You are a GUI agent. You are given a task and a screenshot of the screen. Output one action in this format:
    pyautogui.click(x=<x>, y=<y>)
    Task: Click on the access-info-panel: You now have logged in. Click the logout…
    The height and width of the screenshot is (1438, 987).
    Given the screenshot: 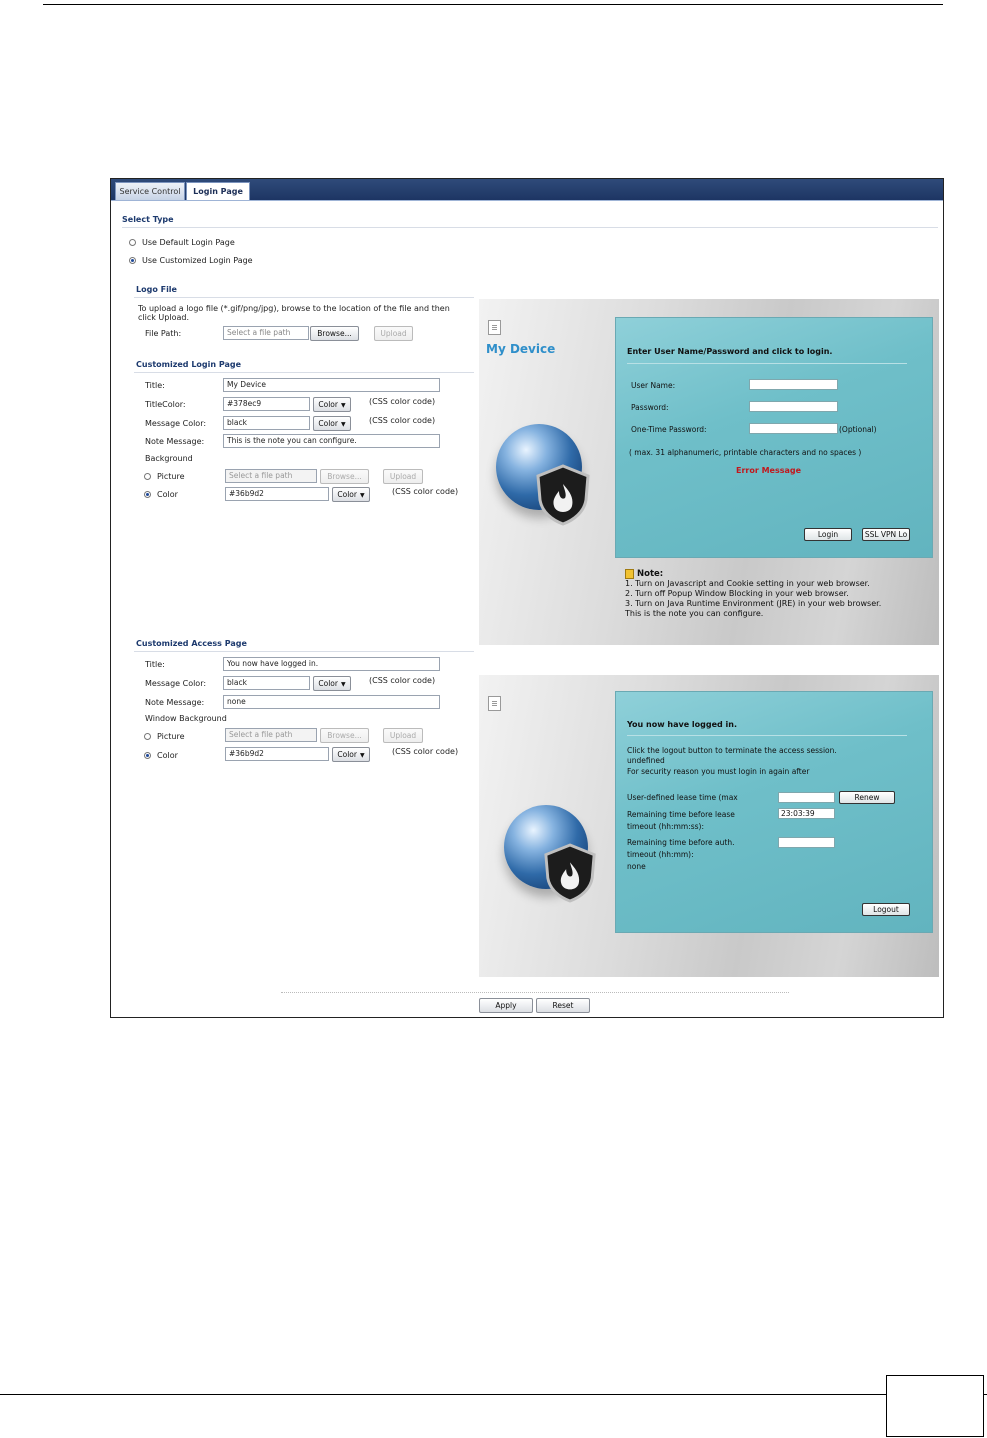 What is the action you would take?
    pyautogui.click(x=774, y=812)
    